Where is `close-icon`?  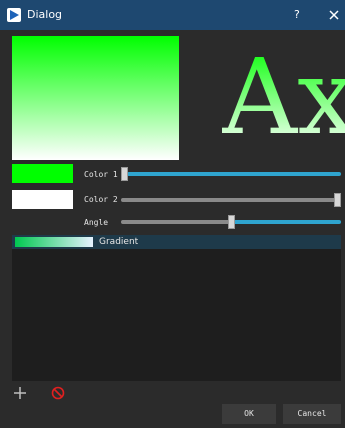 close-icon is located at coordinates (334, 14).